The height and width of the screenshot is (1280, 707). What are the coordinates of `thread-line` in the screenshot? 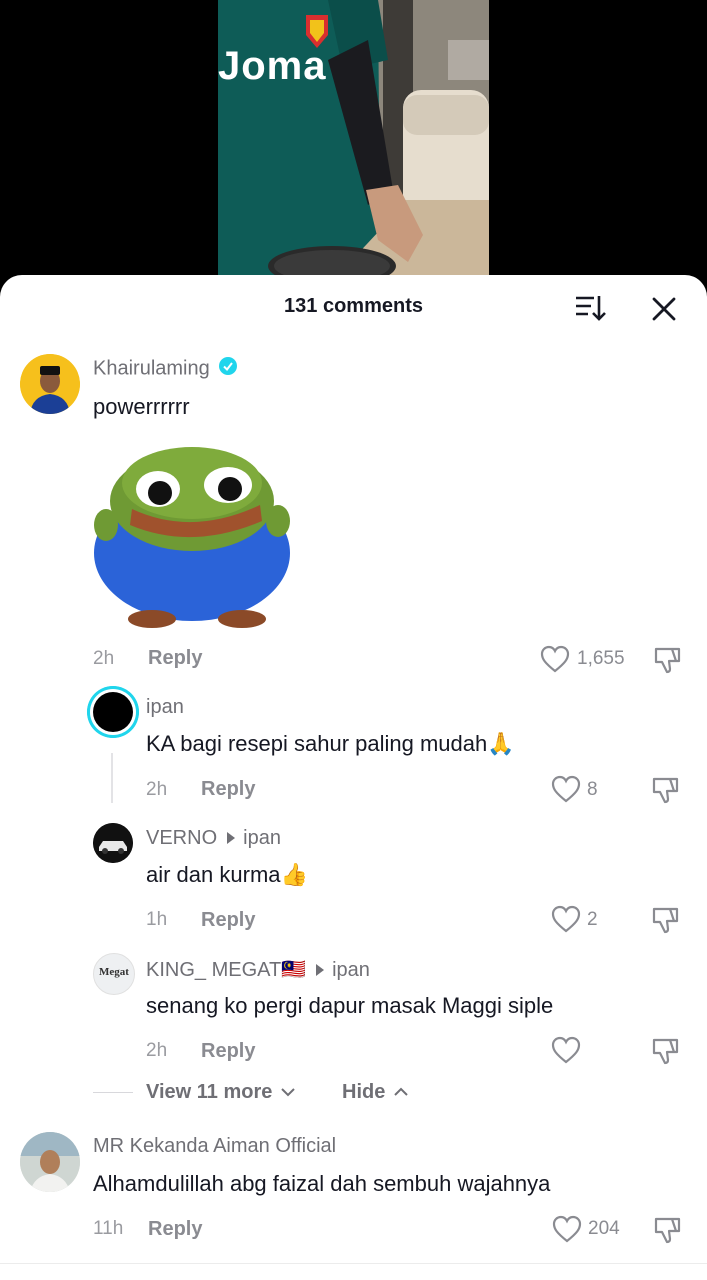 It's located at (112, 778).